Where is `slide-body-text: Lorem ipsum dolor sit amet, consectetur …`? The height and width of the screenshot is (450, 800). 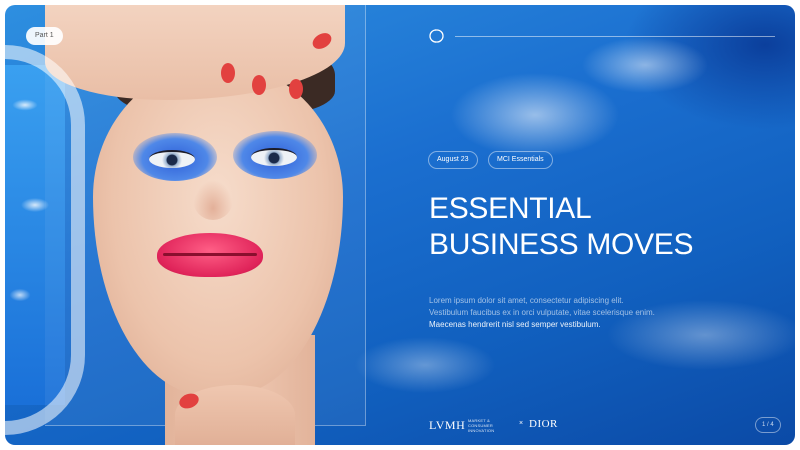
slide-body-text: Lorem ipsum dolor sit amet, consectetur … is located at coordinates (579, 313).